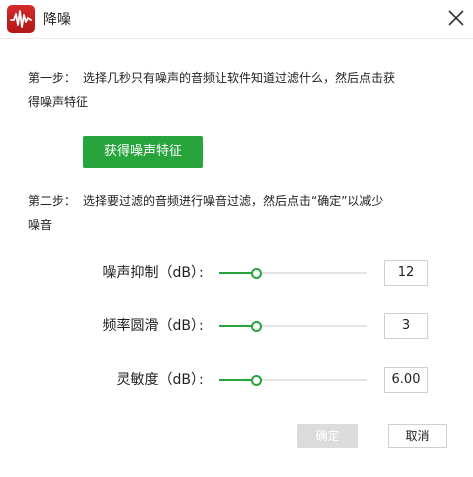  I want to click on step1-label: 第一步：, so click(52, 78).